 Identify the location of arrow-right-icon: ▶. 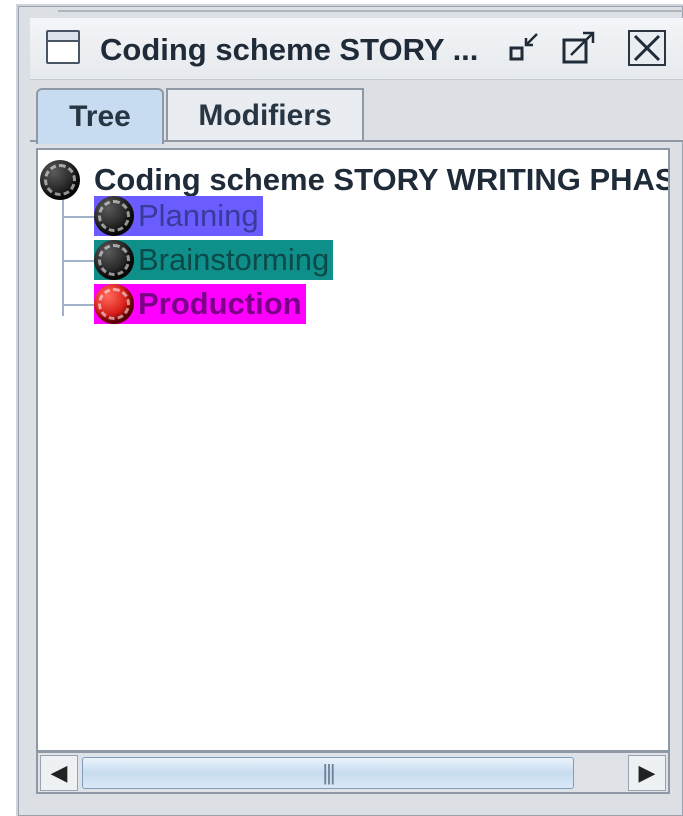
(647, 772).